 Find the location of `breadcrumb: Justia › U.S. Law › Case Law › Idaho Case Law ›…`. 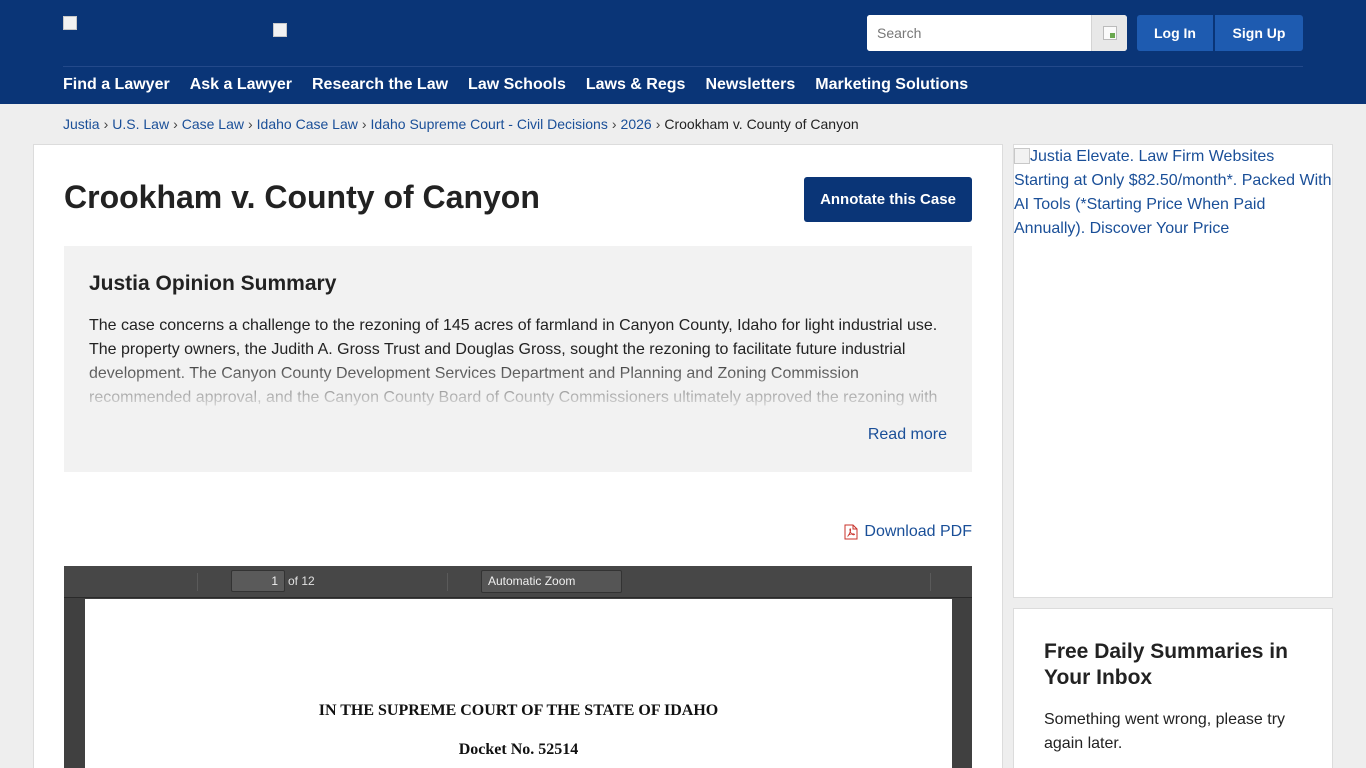

breadcrumb: Justia › U.S. Law › Case Law › Idaho Case Law ›… is located at coordinates (461, 124).